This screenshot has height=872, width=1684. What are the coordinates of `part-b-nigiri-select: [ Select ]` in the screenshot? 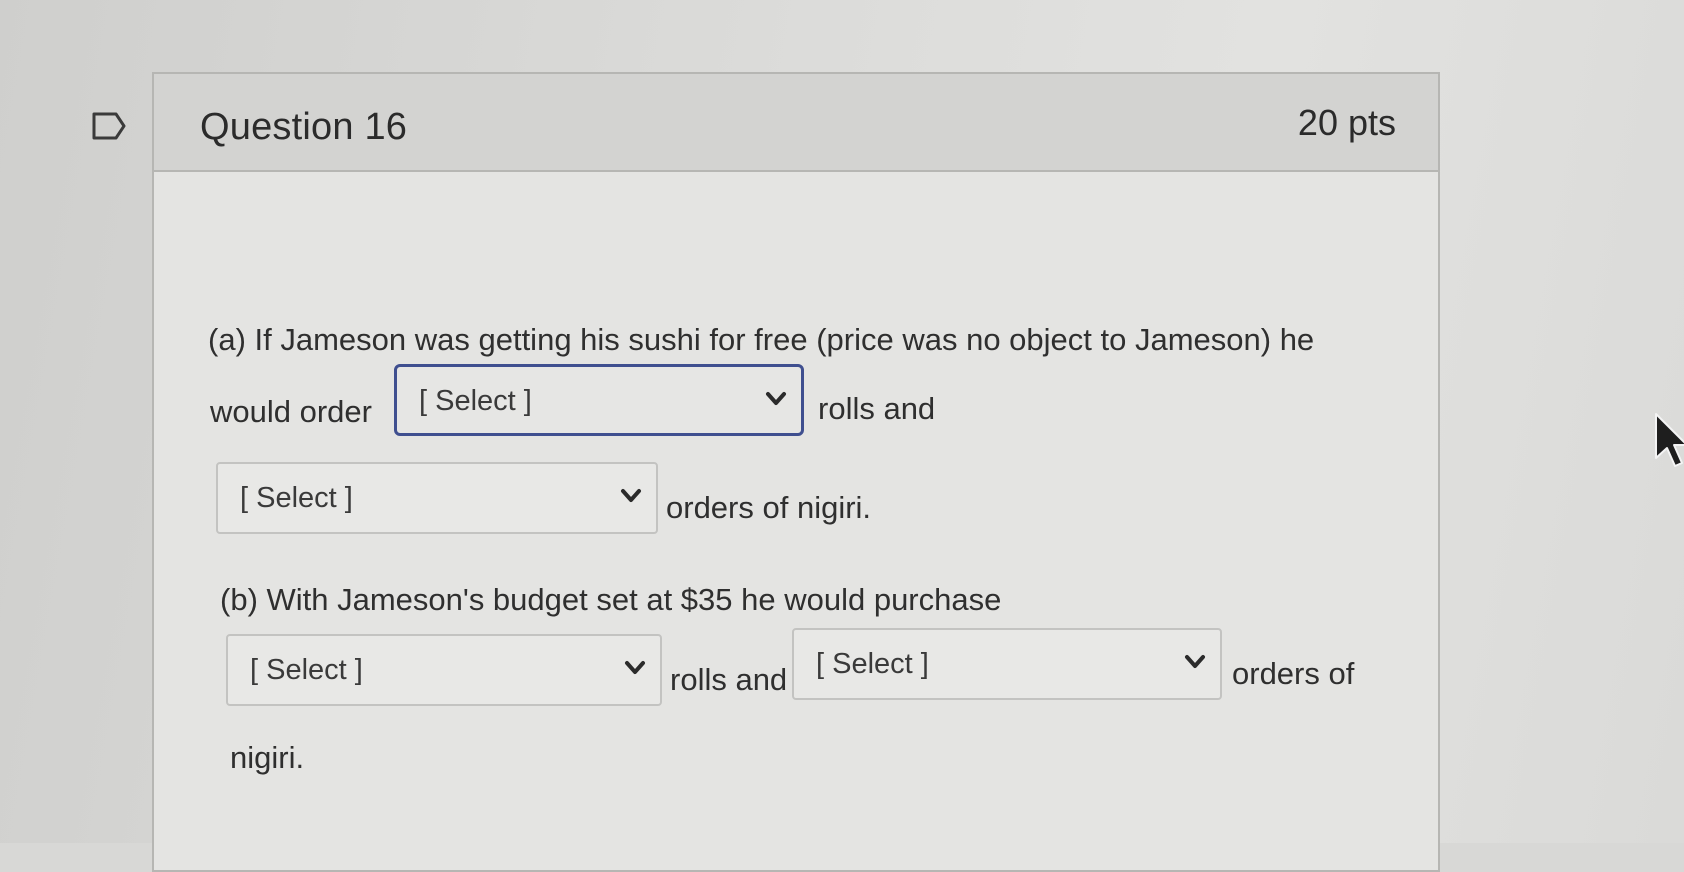 It's located at (1007, 664).